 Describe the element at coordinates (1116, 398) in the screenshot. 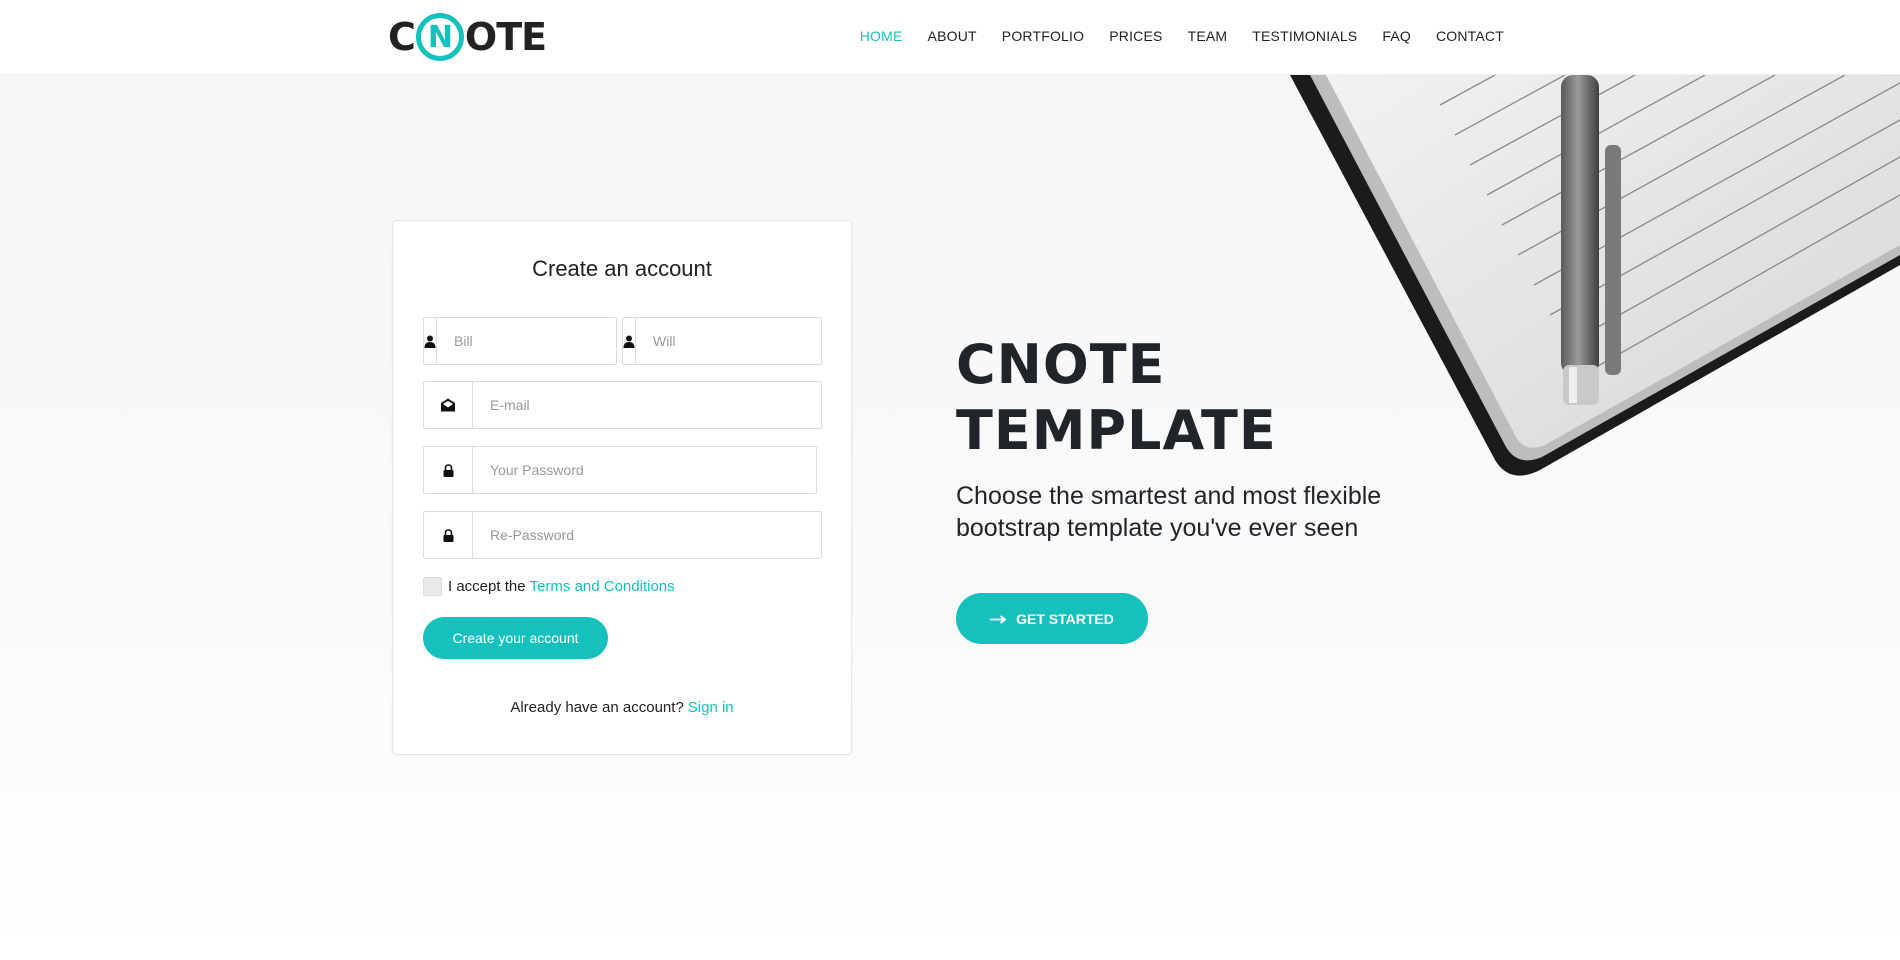

I see `hero-title: CNOTE TEMPLATE` at that location.